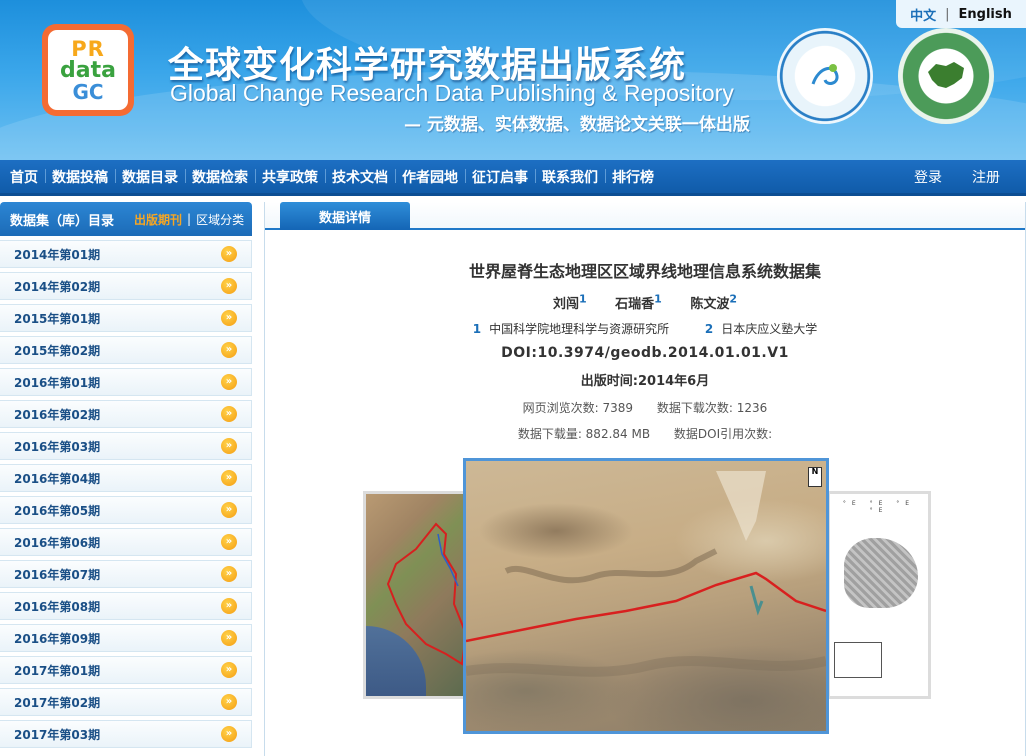 The width and height of the screenshot is (1026, 756). What do you see at coordinates (879, 507) in the screenshot?
I see `map-graticule-labels: °E °E °E °E` at bounding box center [879, 507].